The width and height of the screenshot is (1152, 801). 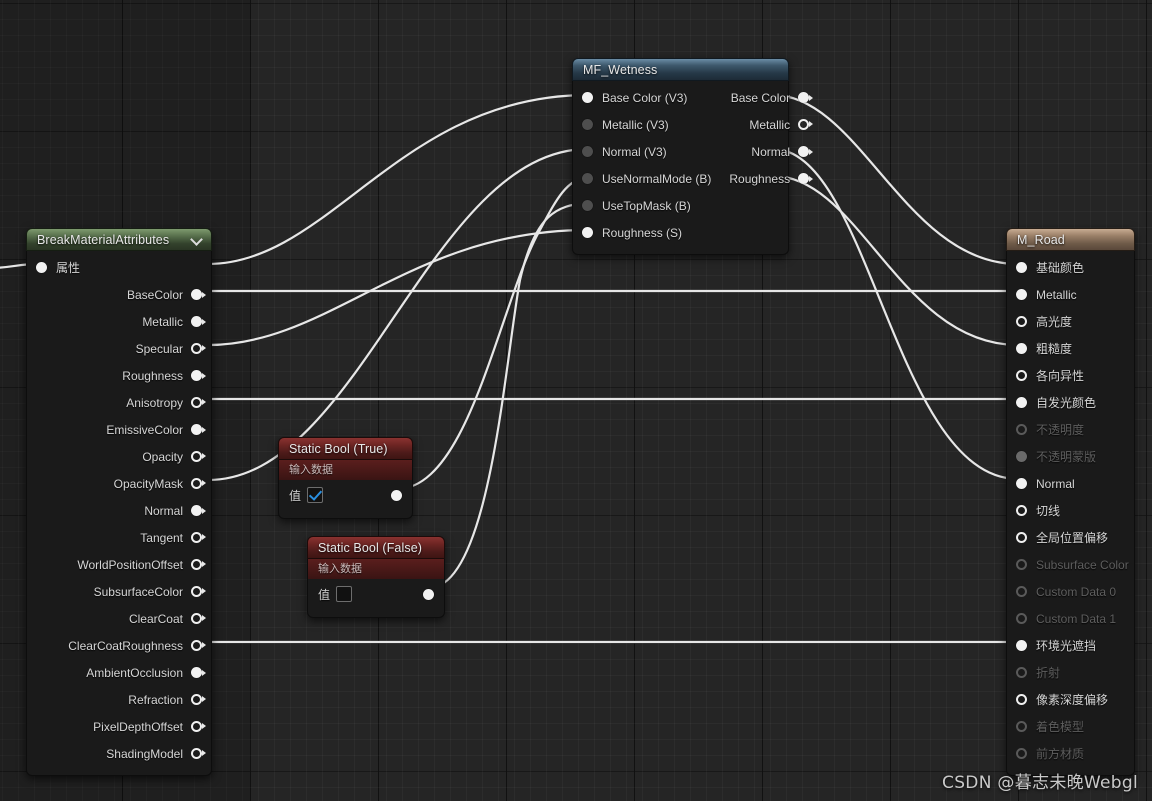 I want to click on output-pin-ClearCoat: ClearCoat, so click(x=119, y=618).